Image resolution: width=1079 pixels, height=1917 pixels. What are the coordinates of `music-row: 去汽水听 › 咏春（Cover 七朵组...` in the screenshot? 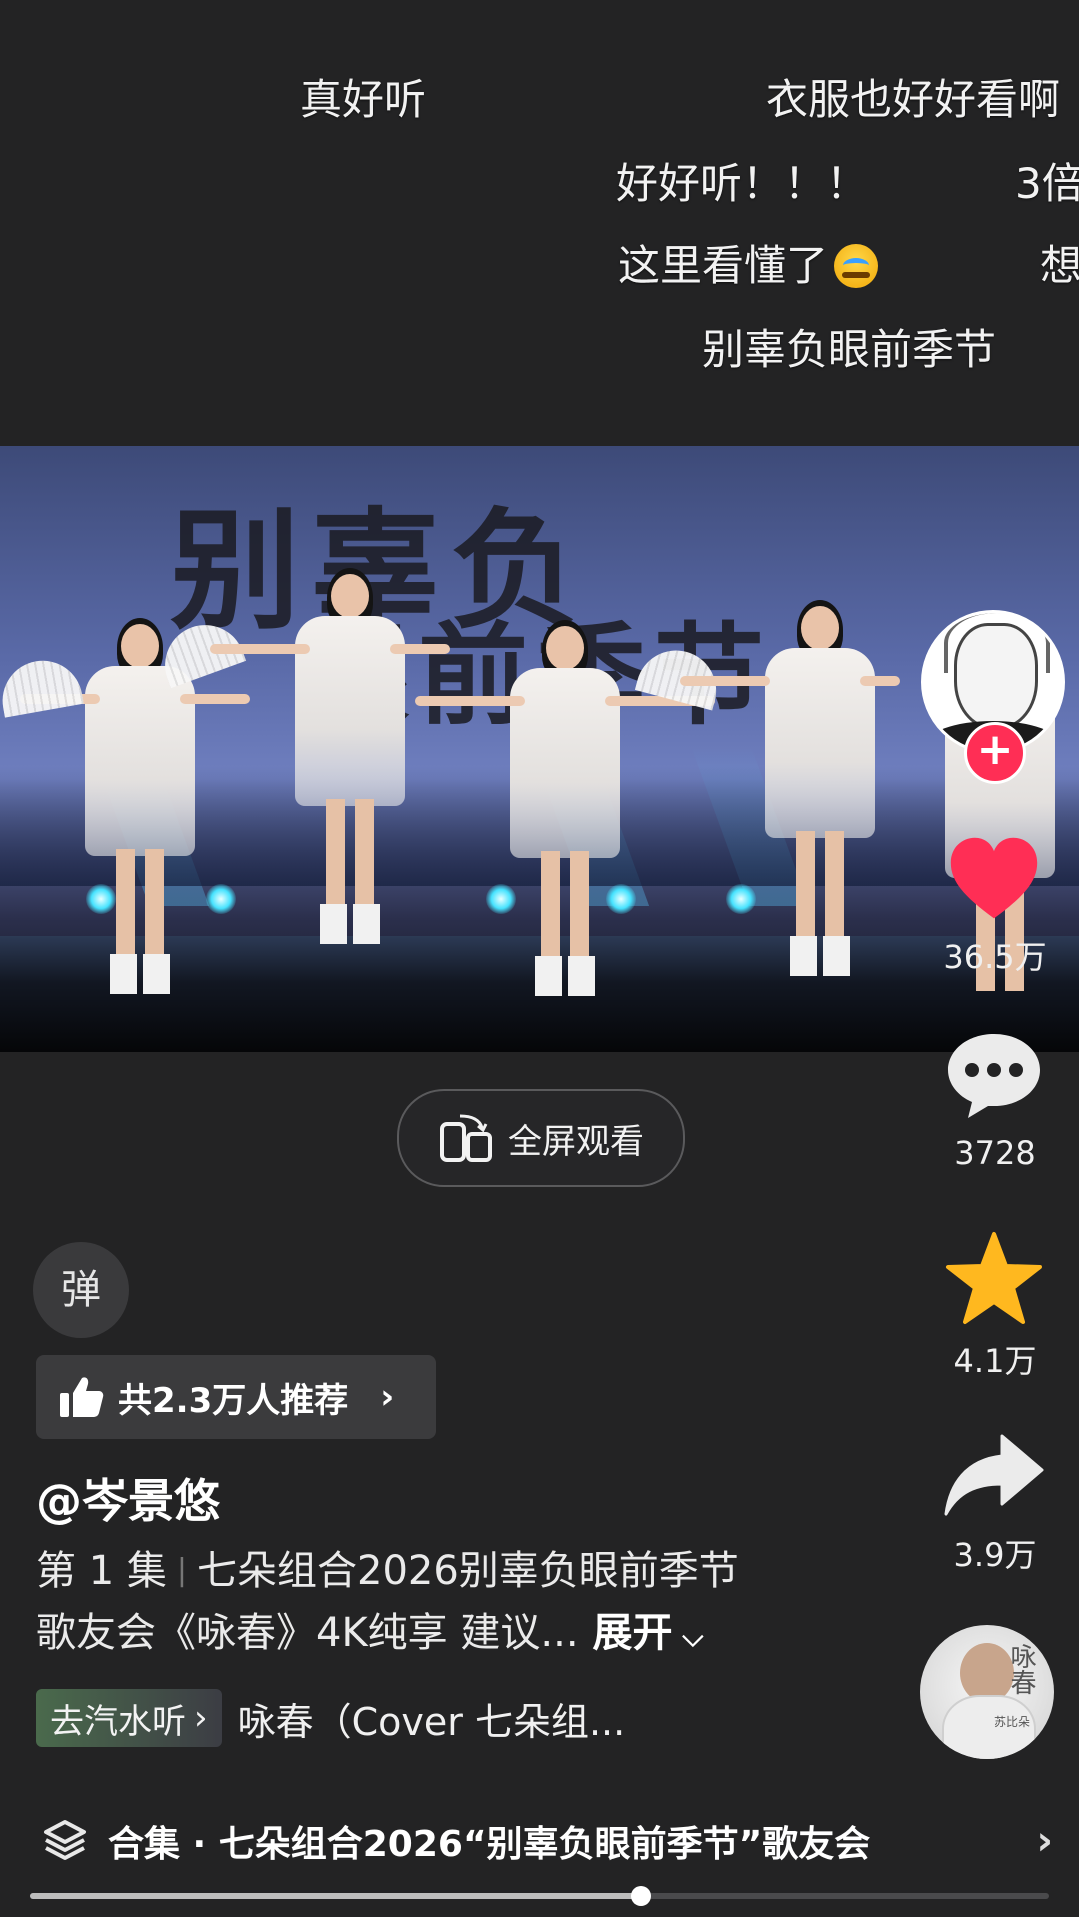 It's located at (330, 1718).